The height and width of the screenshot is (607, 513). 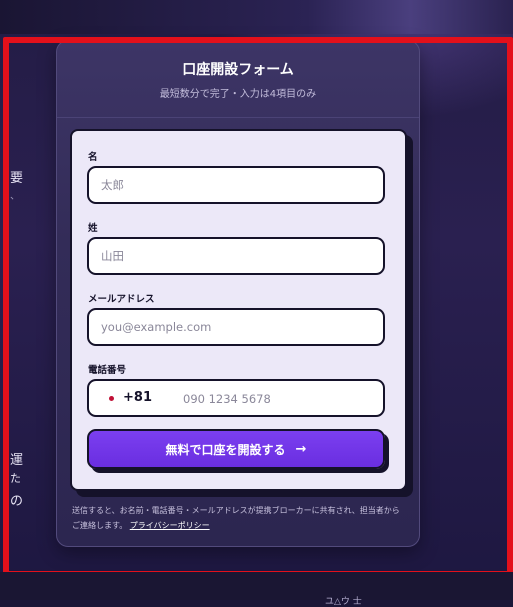 What do you see at coordinates (256, 586) in the screenshot?
I see `bottom-strip` at bounding box center [256, 586].